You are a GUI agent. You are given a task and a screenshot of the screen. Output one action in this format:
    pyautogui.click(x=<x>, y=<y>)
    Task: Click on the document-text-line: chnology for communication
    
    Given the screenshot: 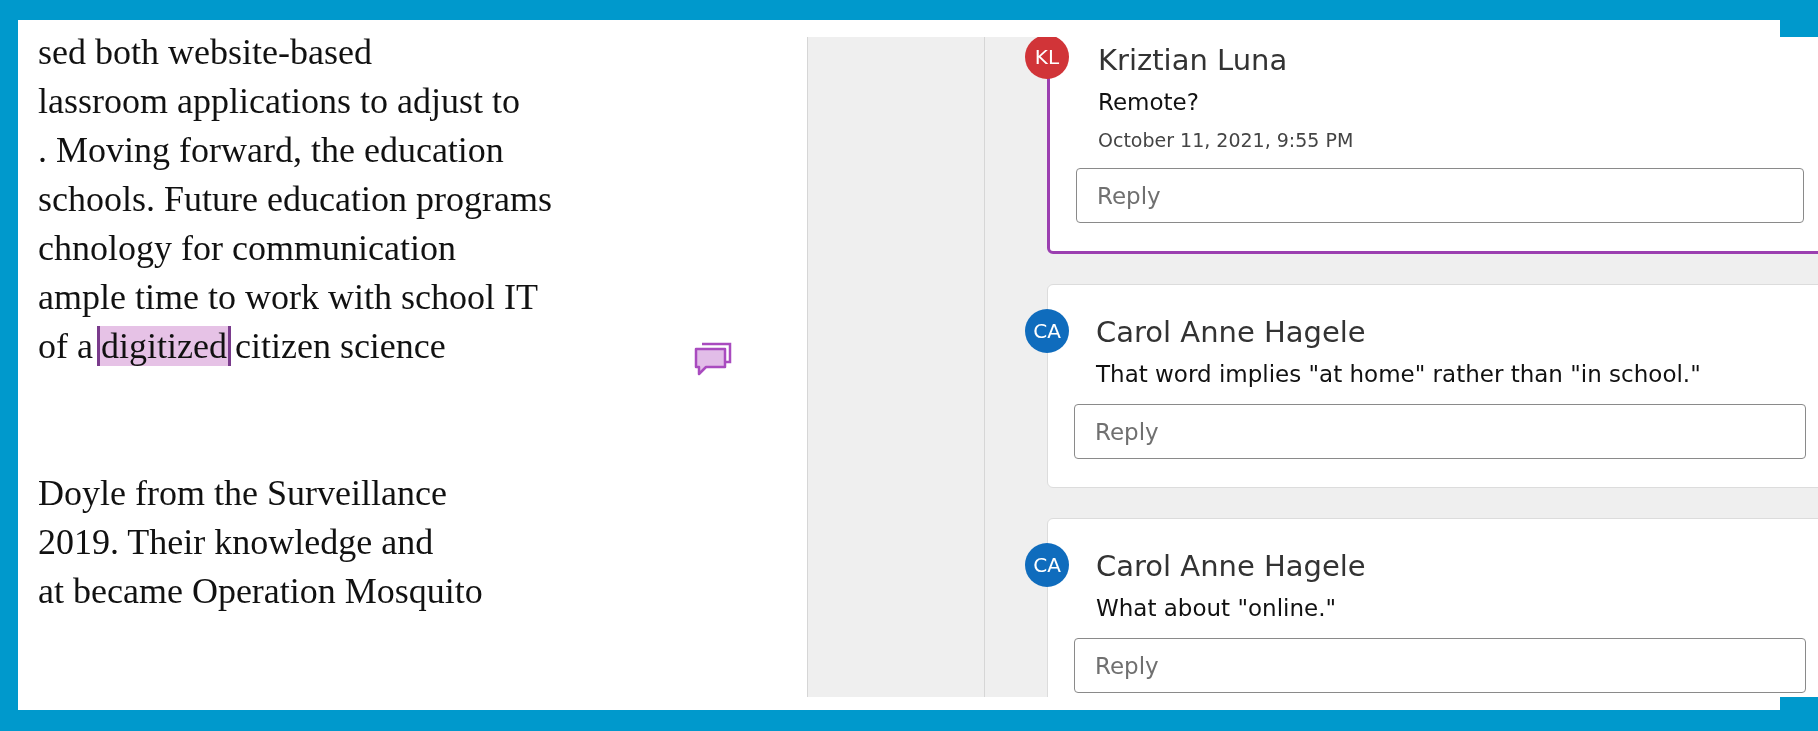 What is the action you would take?
    pyautogui.click(x=247, y=248)
    